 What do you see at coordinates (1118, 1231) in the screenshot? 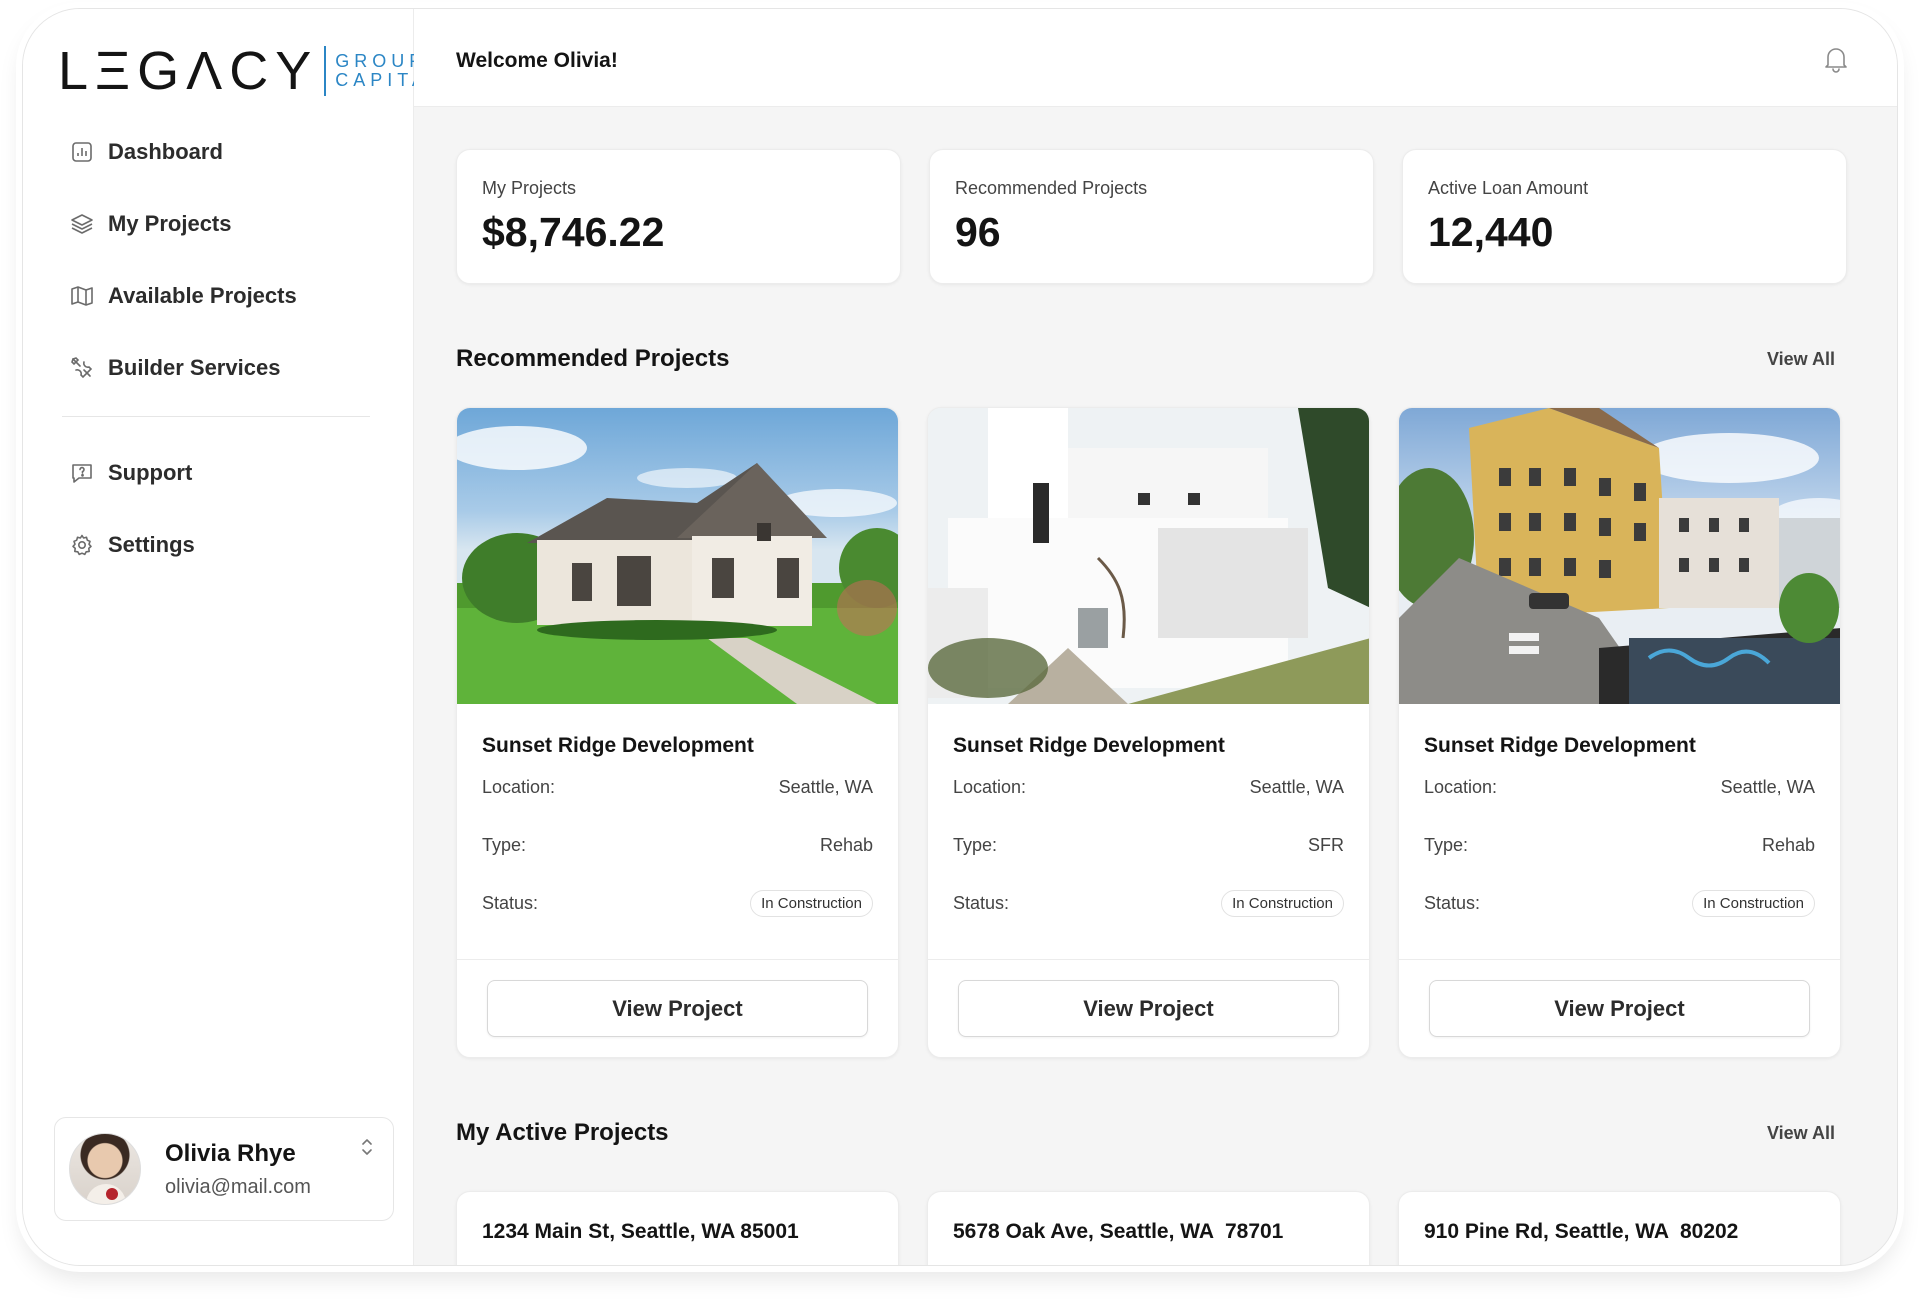
I see `project-address: 5678 Oak Ave, Seattle, WA 78701` at bounding box center [1118, 1231].